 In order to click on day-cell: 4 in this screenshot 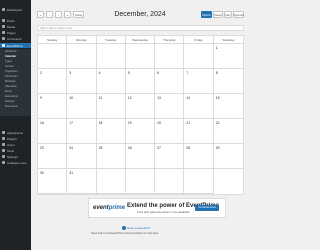, I will do `click(111, 81)`.